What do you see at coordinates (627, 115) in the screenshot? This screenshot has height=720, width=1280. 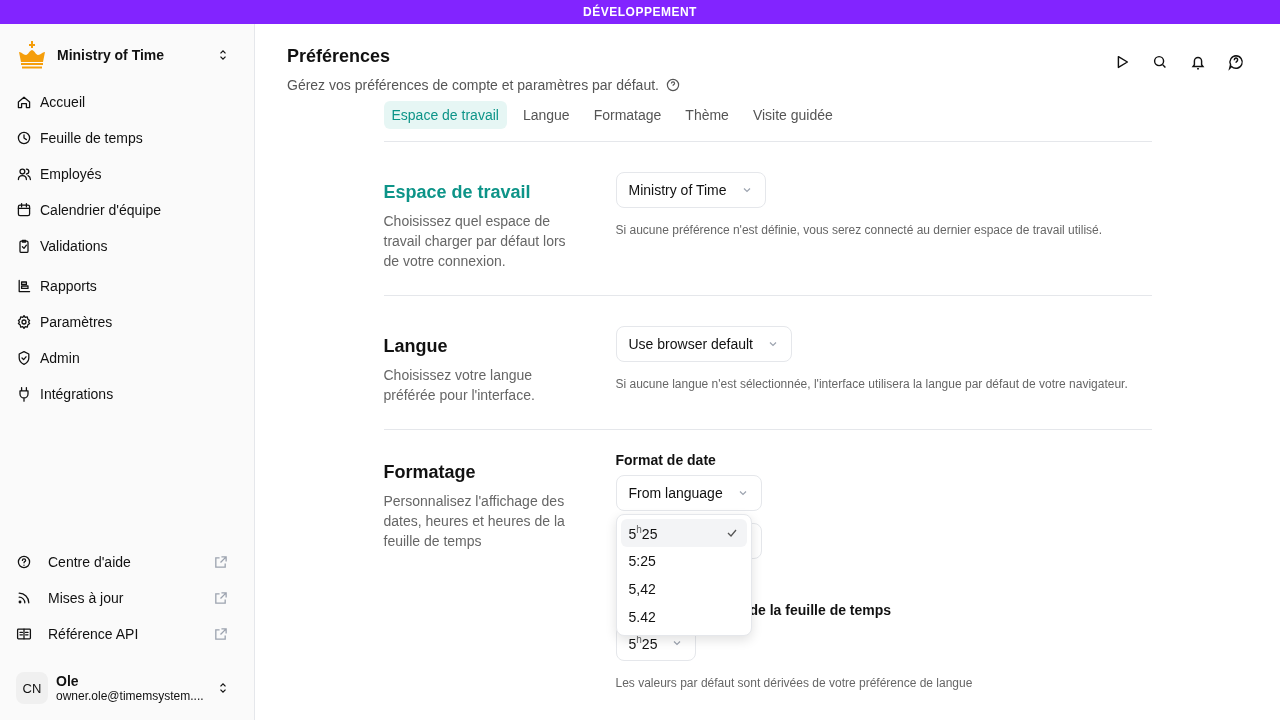 I see `tab: Formatage` at bounding box center [627, 115].